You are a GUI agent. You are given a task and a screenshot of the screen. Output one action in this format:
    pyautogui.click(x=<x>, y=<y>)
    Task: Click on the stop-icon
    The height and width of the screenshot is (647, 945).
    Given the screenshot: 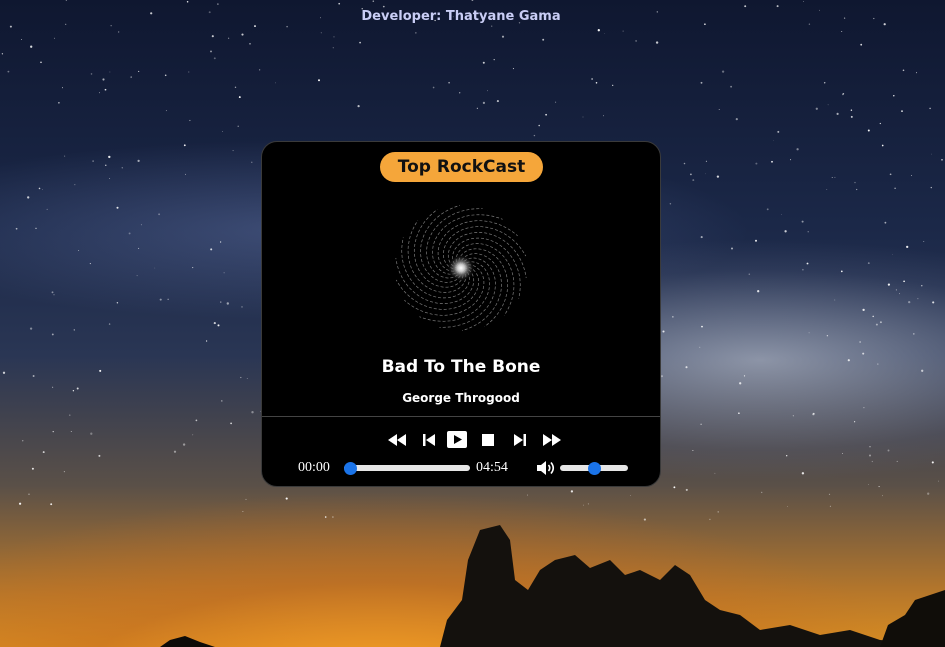 What is the action you would take?
    pyautogui.click(x=488, y=440)
    